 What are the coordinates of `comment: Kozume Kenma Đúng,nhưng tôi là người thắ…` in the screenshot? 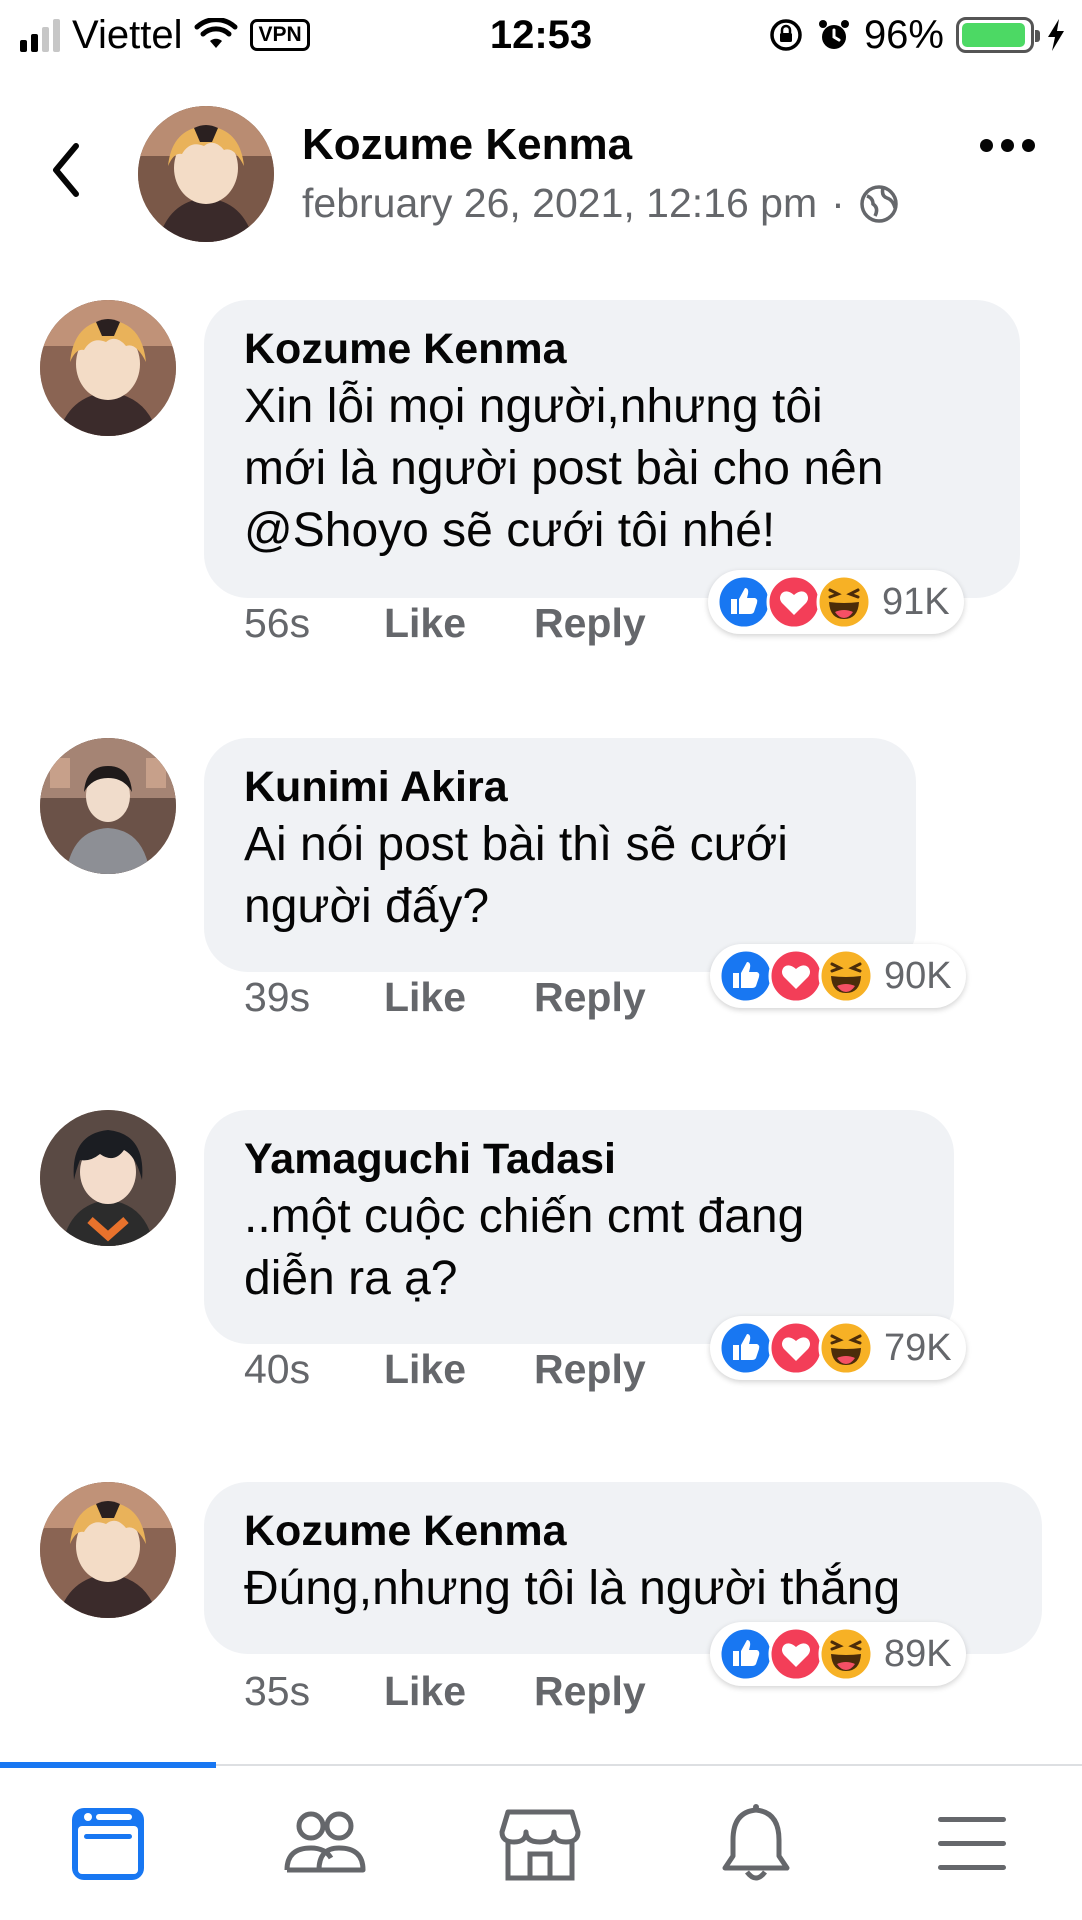 It's located at (541, 1598).